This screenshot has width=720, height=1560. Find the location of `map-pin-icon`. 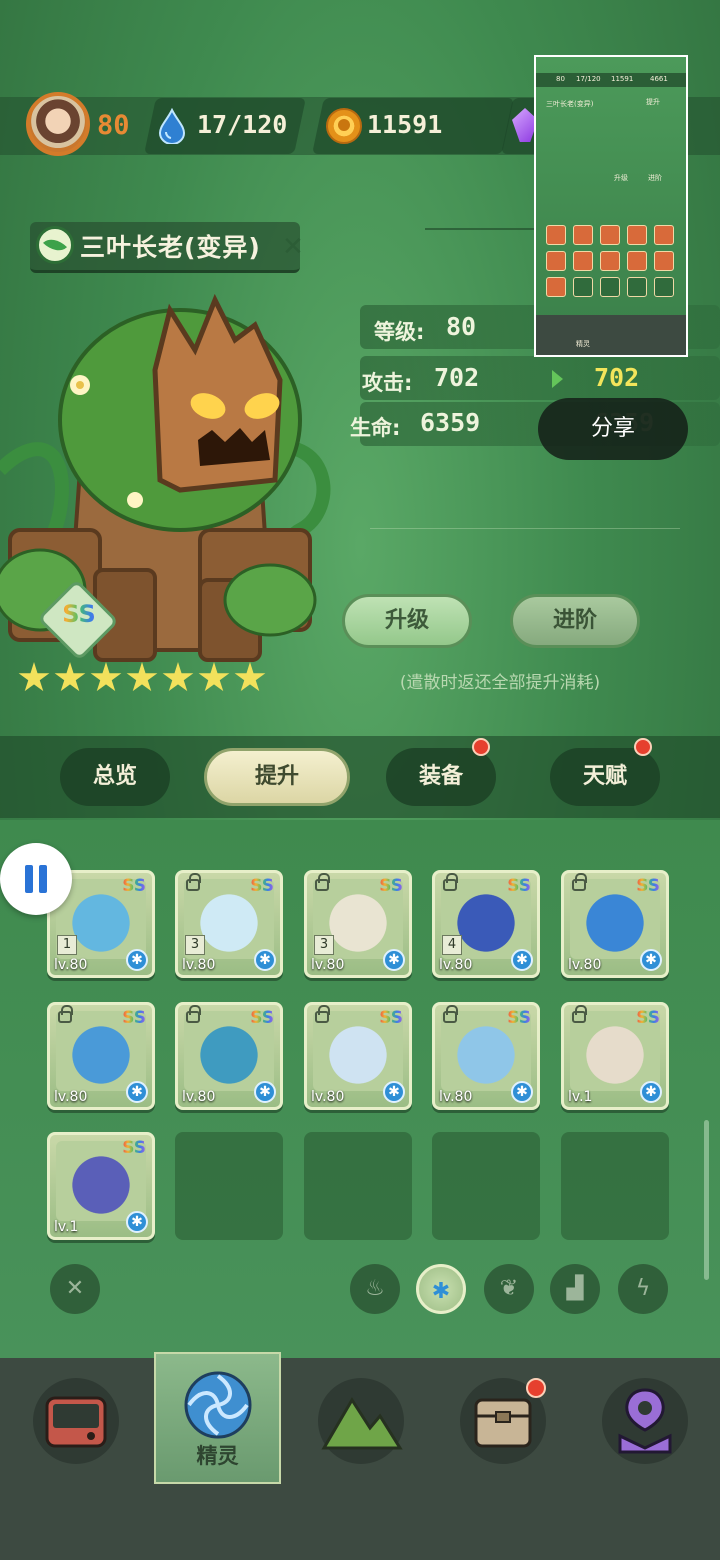

map-pin-icon is located at coordinates (645, 1421).